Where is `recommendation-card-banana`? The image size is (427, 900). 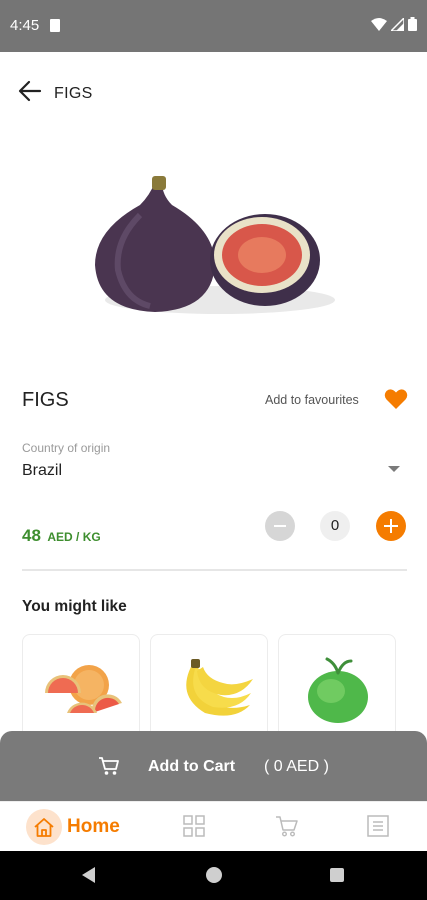
recommendation-card-banana is located at coordinates (209, 689).